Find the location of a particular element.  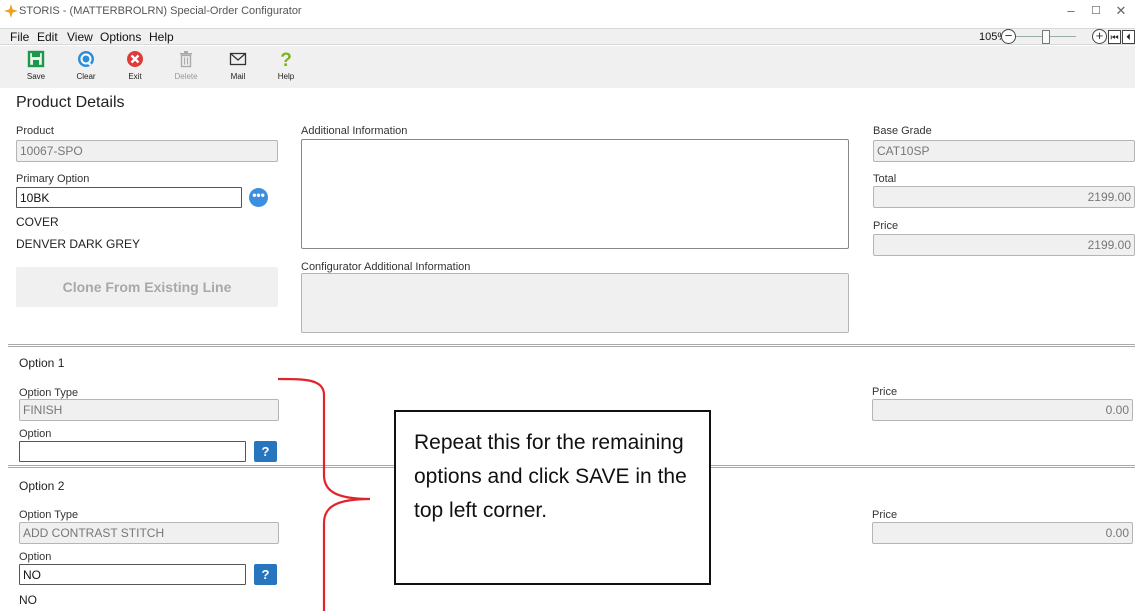

save-icon is located at coordinates (36, 59).